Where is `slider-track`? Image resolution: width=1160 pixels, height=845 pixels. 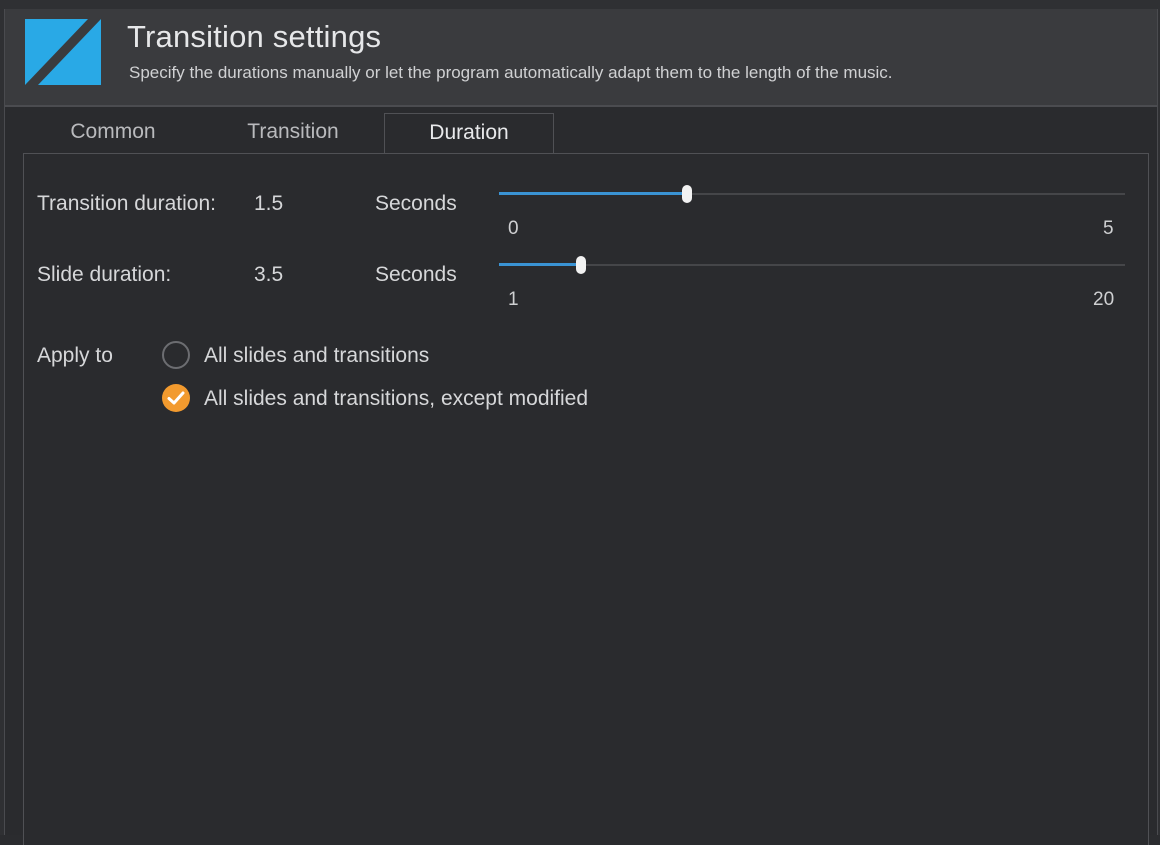 slider-track is located at coordinates (812, 265).